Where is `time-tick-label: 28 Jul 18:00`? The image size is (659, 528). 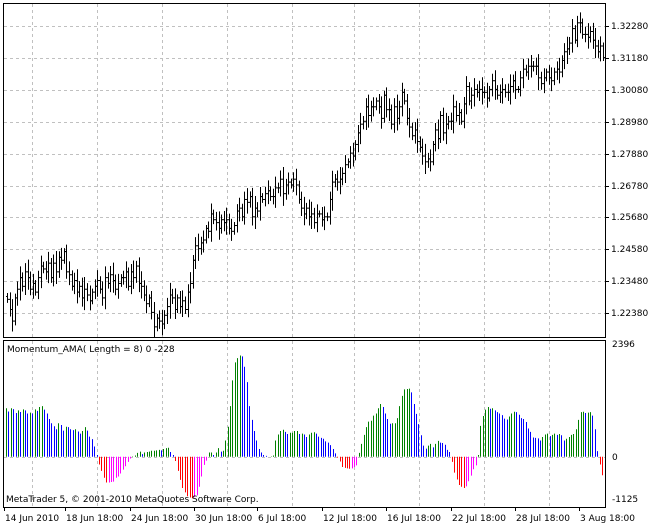 time-tick-label: 28 Jul 18:00 is located at coordinates (543, 519).